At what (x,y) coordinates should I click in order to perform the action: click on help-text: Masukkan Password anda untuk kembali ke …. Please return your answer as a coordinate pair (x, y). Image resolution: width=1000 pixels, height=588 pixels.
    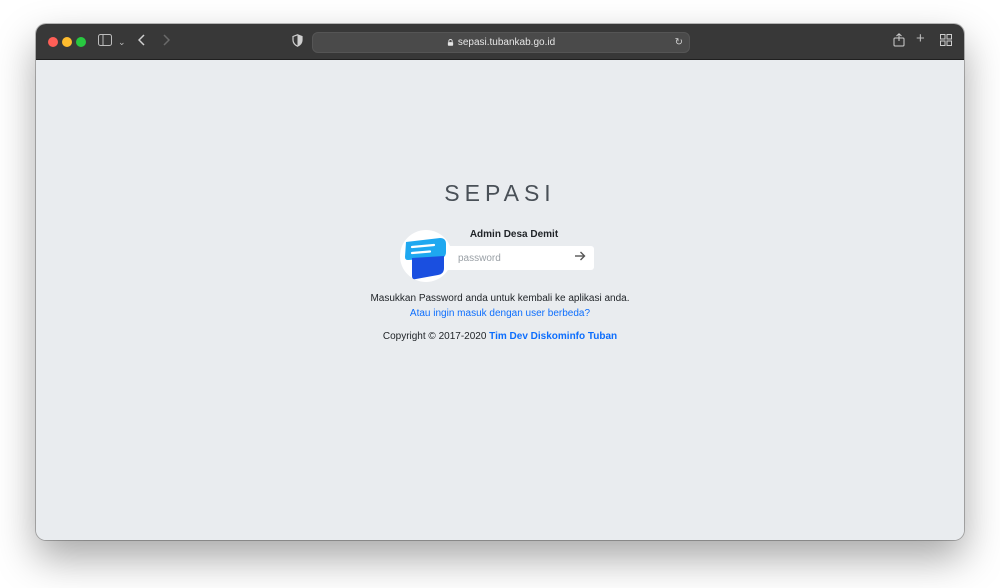
    Looking at the image, I should click on (500, 298).